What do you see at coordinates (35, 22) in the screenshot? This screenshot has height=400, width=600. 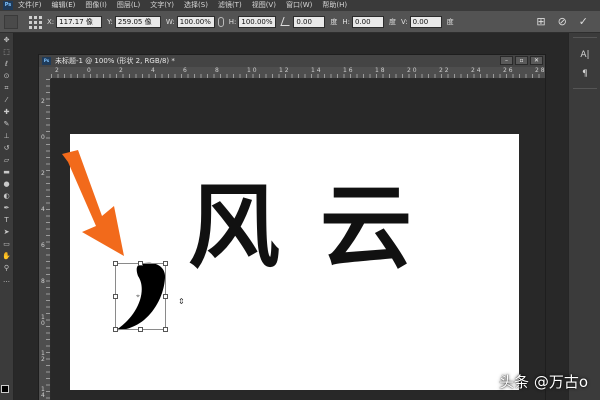 I see `reference-point-icon` at bounding box center [35, 22].